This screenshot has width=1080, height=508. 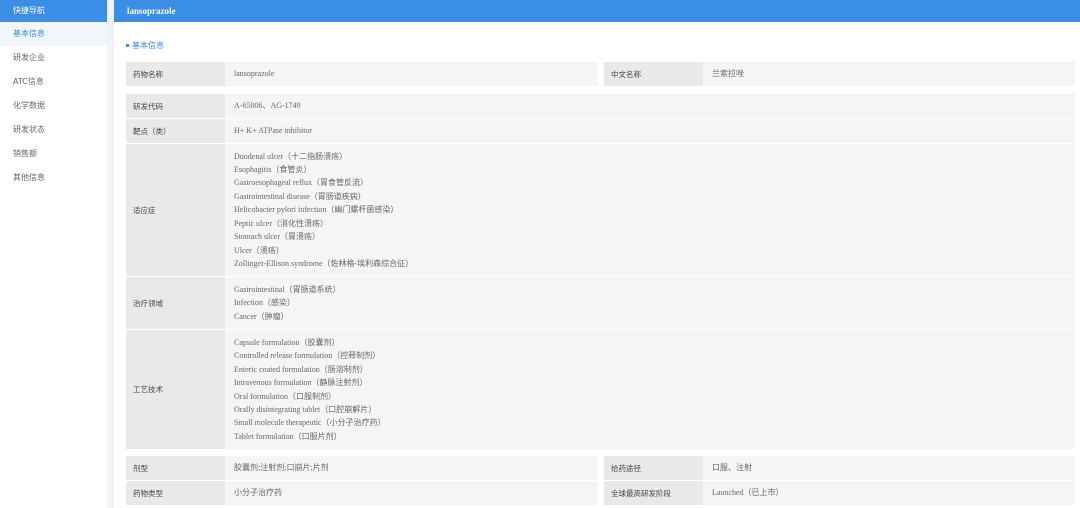 I want to click on list-item: Peptic ulcer（消化性溃疡）, so click(x=281, y=223).